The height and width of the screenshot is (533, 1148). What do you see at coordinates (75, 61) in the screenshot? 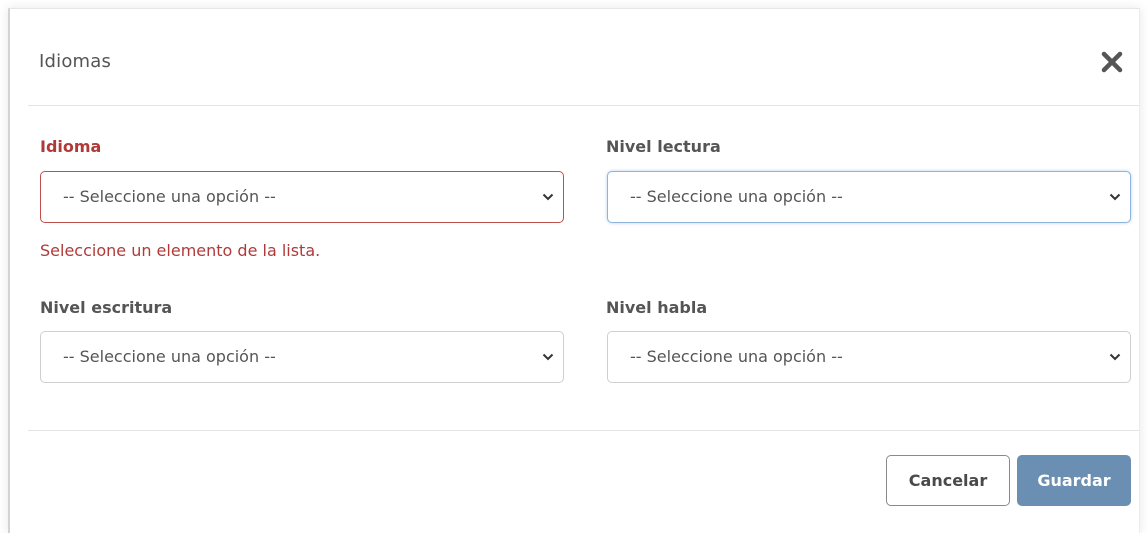
I see `modal-title: Idiomas` at bounding box center [75, 61].